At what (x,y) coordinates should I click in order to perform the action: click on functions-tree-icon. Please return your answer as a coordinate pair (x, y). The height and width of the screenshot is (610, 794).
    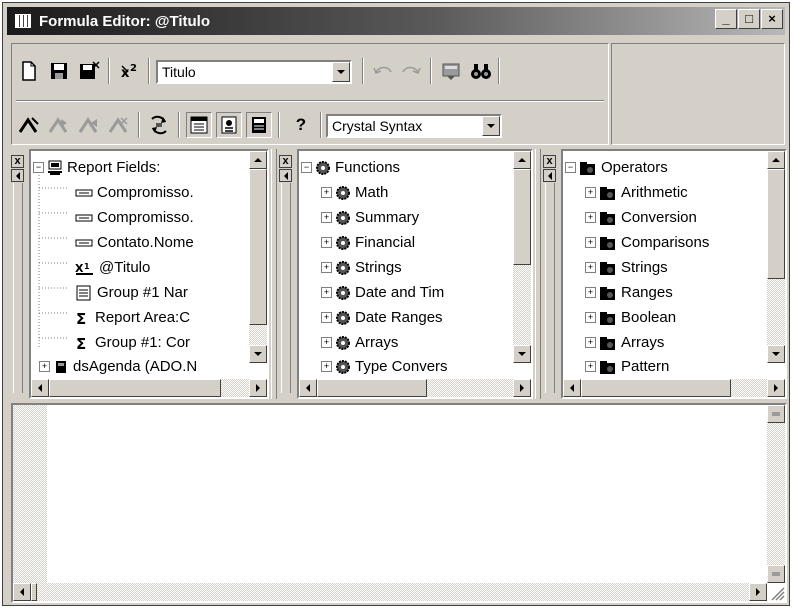
    Looking at the image, I should click on (229, 125).